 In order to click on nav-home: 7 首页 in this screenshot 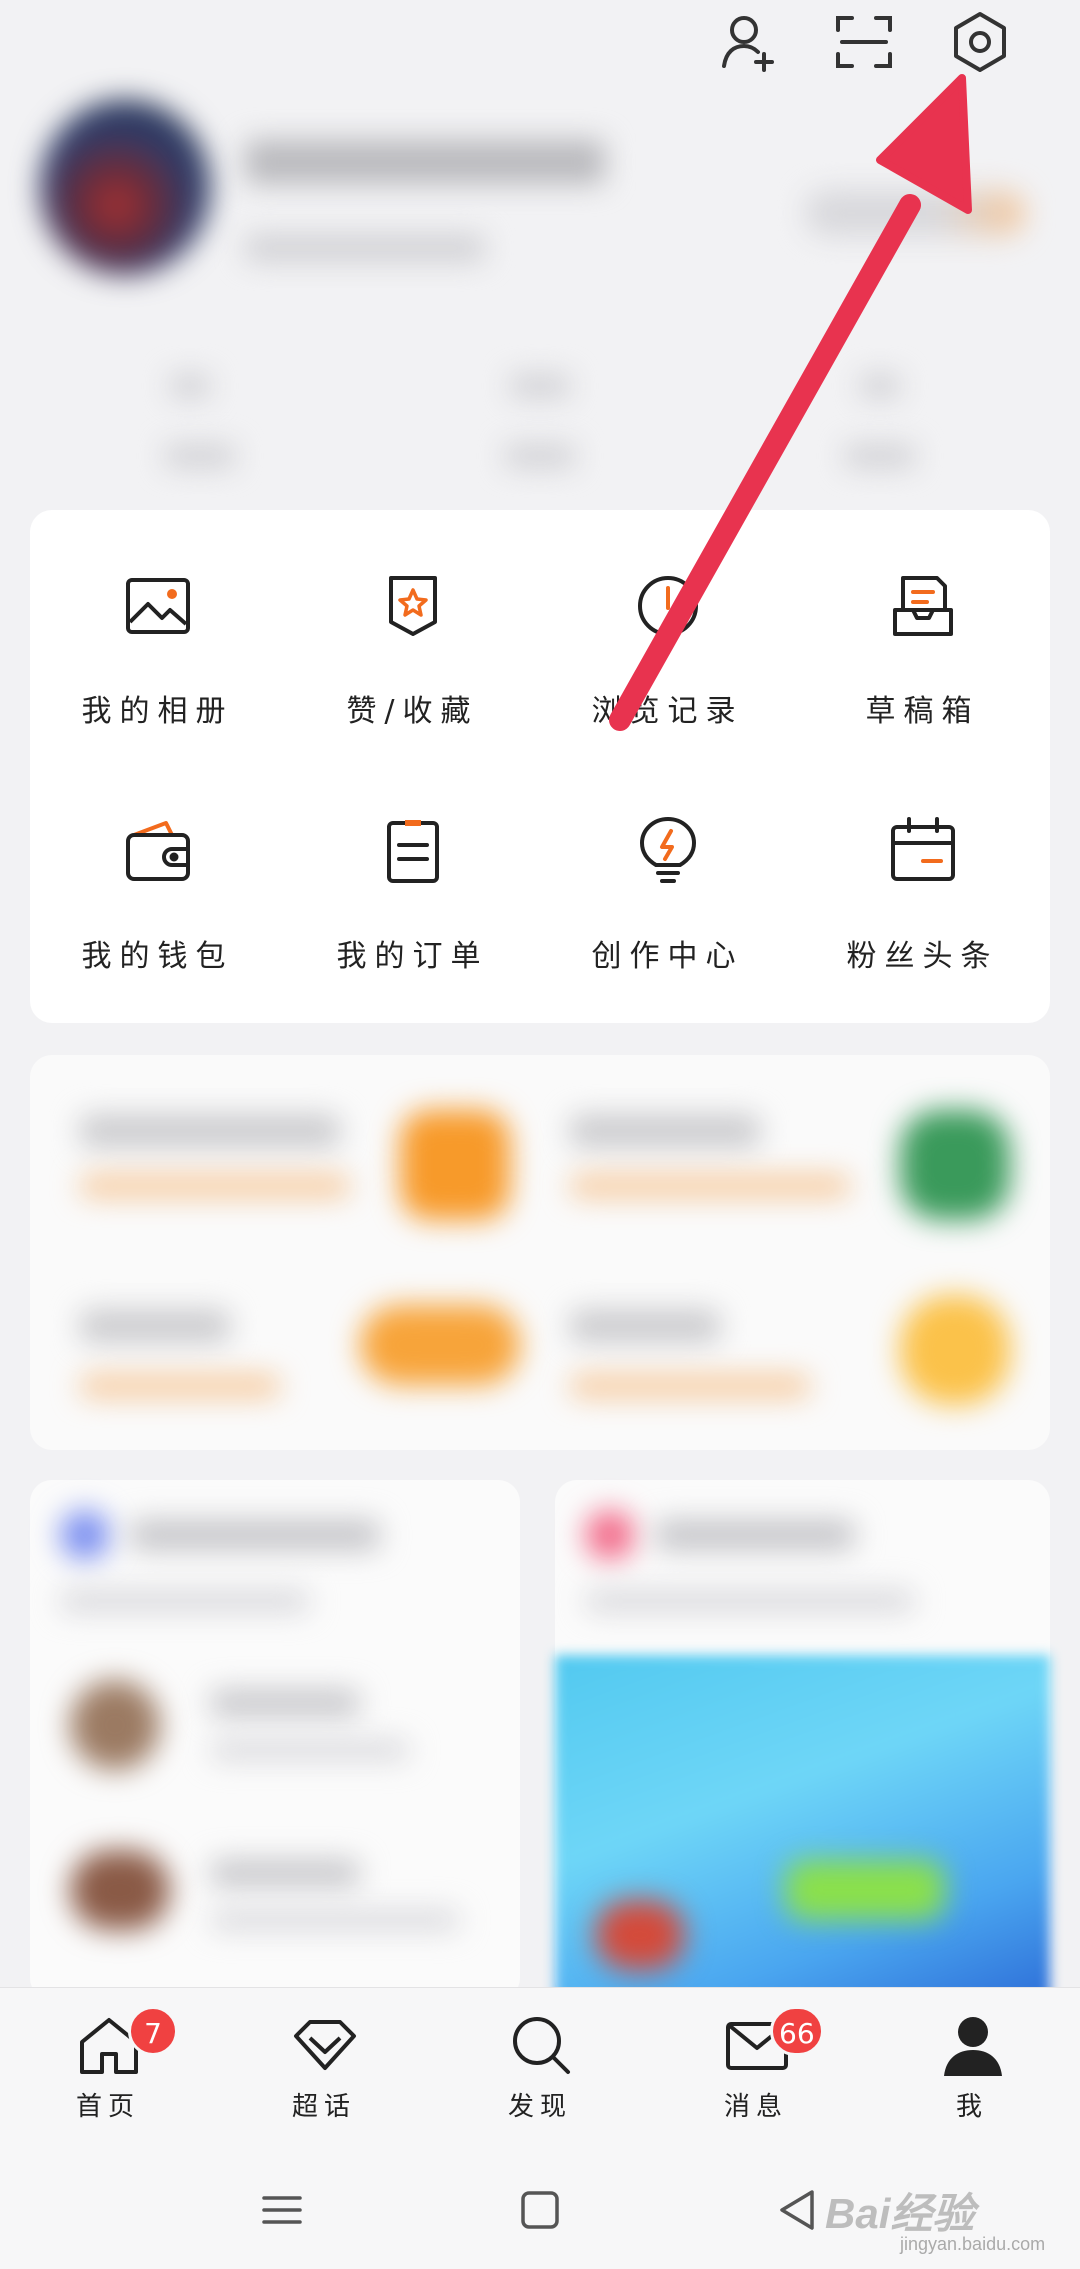, I will do `click(108, 2070)`.